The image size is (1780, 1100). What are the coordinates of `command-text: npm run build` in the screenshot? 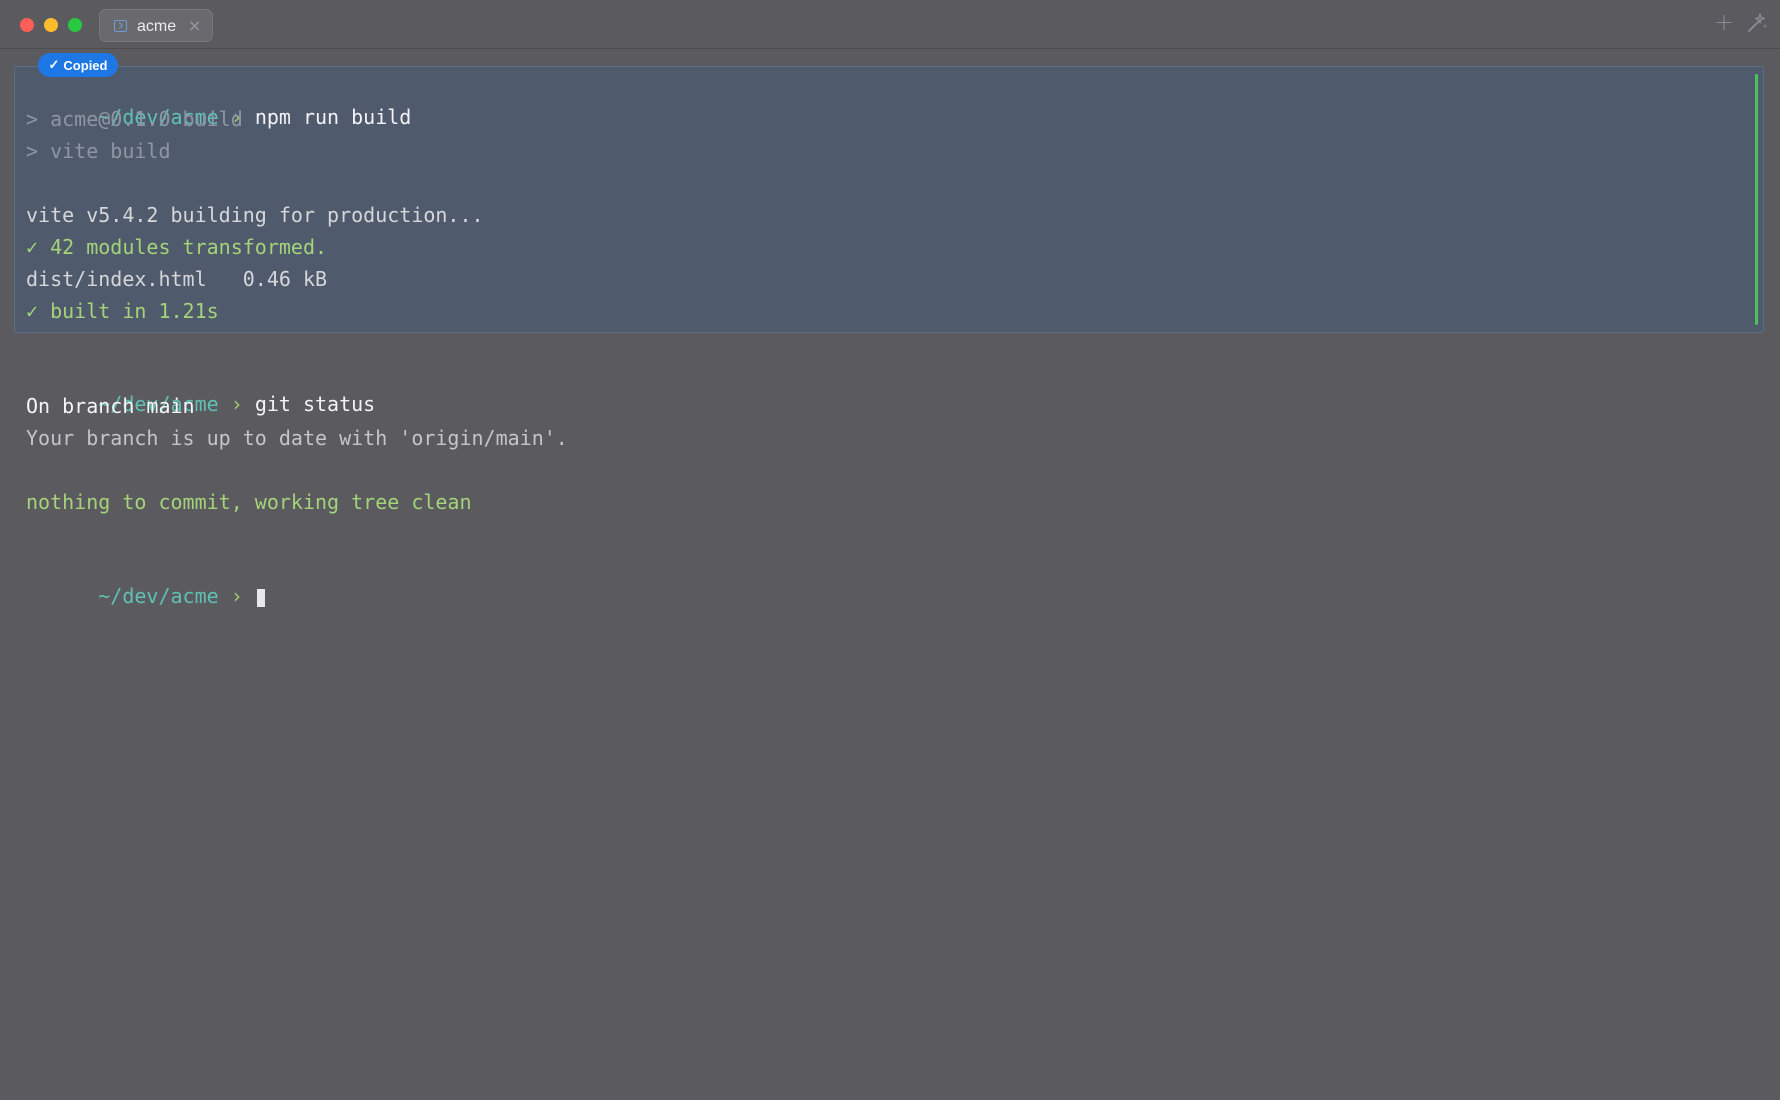 It's located at (333, 117).